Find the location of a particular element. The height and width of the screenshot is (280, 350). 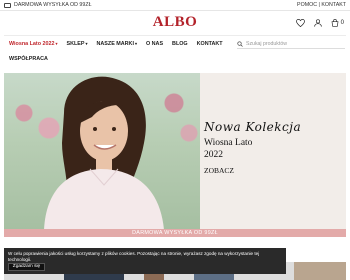

nav-item-o-nas: O NAS is located at coordinates (154, 44).